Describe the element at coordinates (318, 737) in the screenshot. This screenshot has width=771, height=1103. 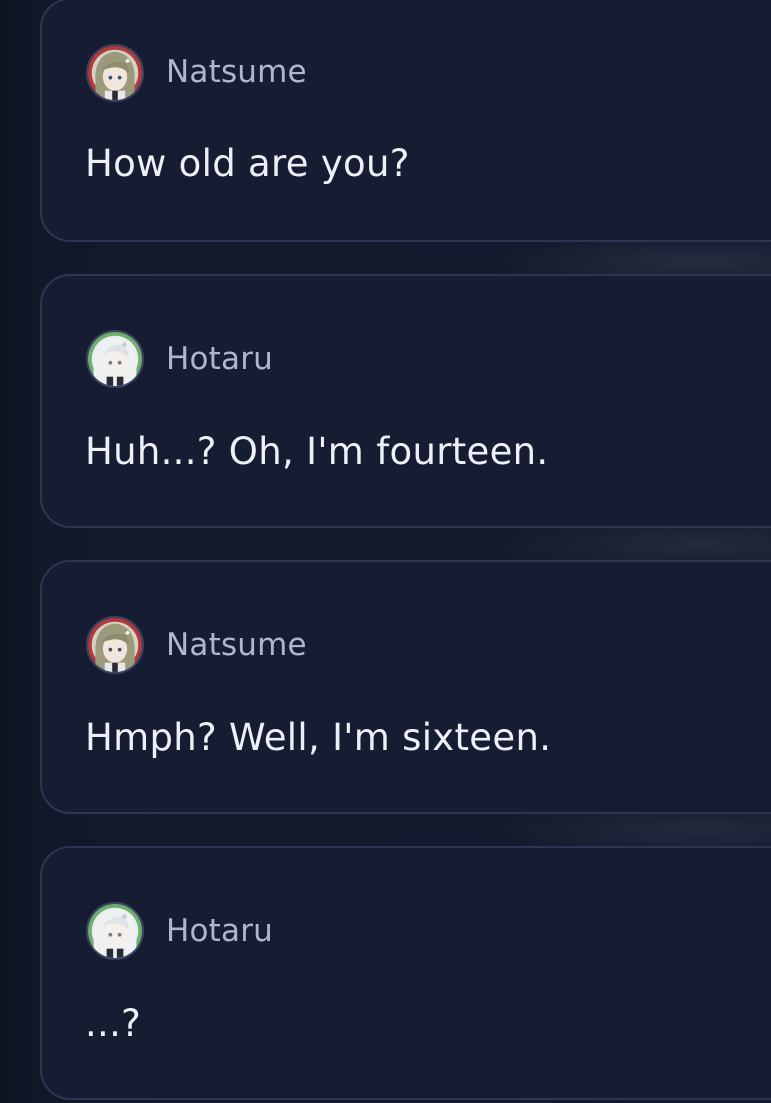
I see `message-text: Hmph? Well, I'm sixteen.` at that location.